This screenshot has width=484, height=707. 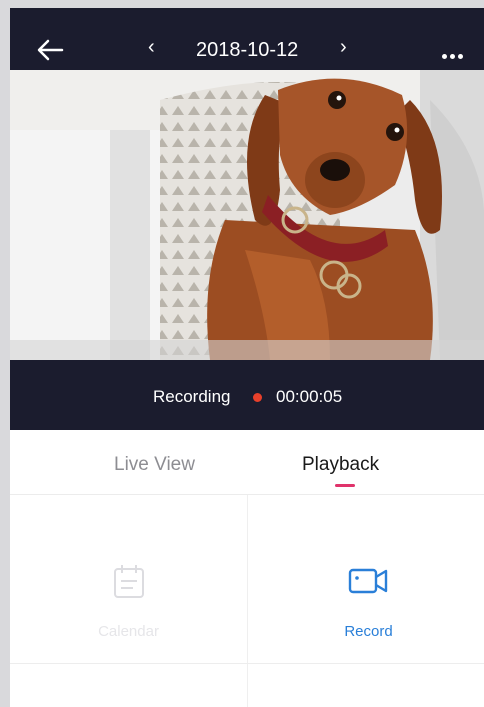 What do you see at coordinates (247, 395) in the screenshot?
I see `recording-status-bar: Recording 00:00:05` at bounding box center [247, 395].